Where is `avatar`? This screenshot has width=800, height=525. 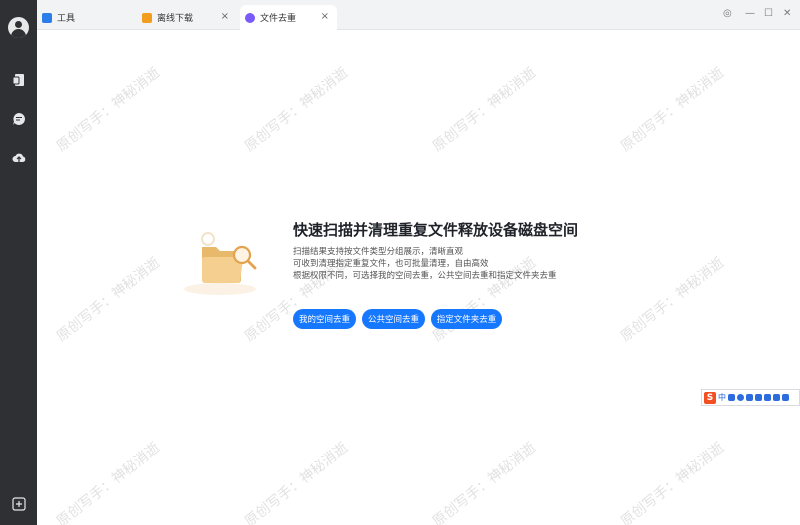 avatar is located at coordinates (18, 27).